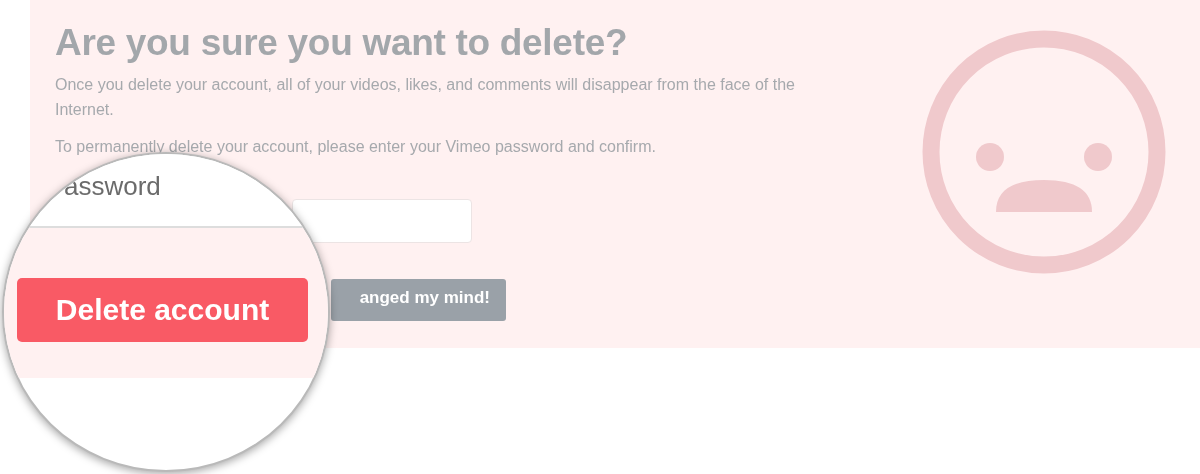 The width and height of the screenshot is (1200, 474). I want to click on delete-account-button: Delete account, so click(162, 310).